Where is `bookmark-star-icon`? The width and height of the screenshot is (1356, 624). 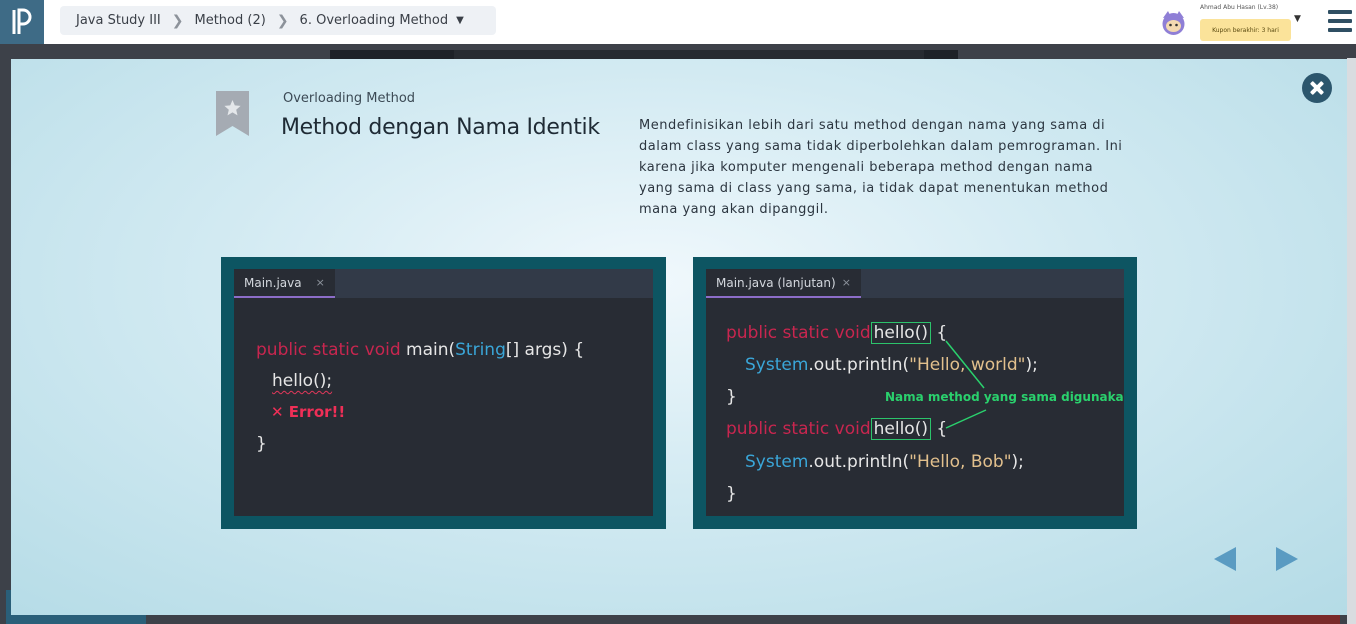
bookmark-star-icon is located at coordinates (232, 113).